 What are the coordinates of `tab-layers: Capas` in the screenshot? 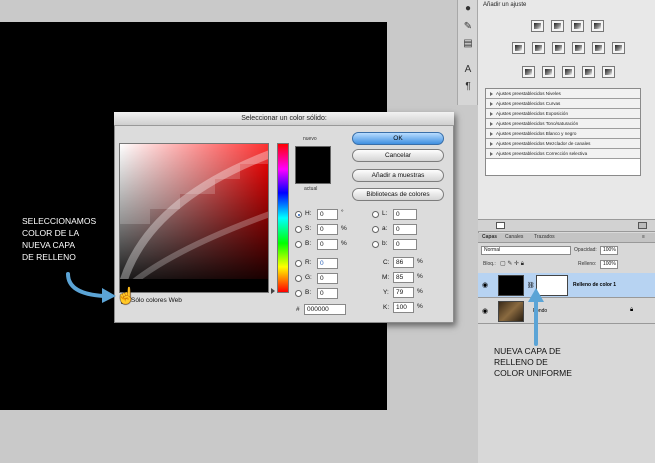 It's located at (489, 237).